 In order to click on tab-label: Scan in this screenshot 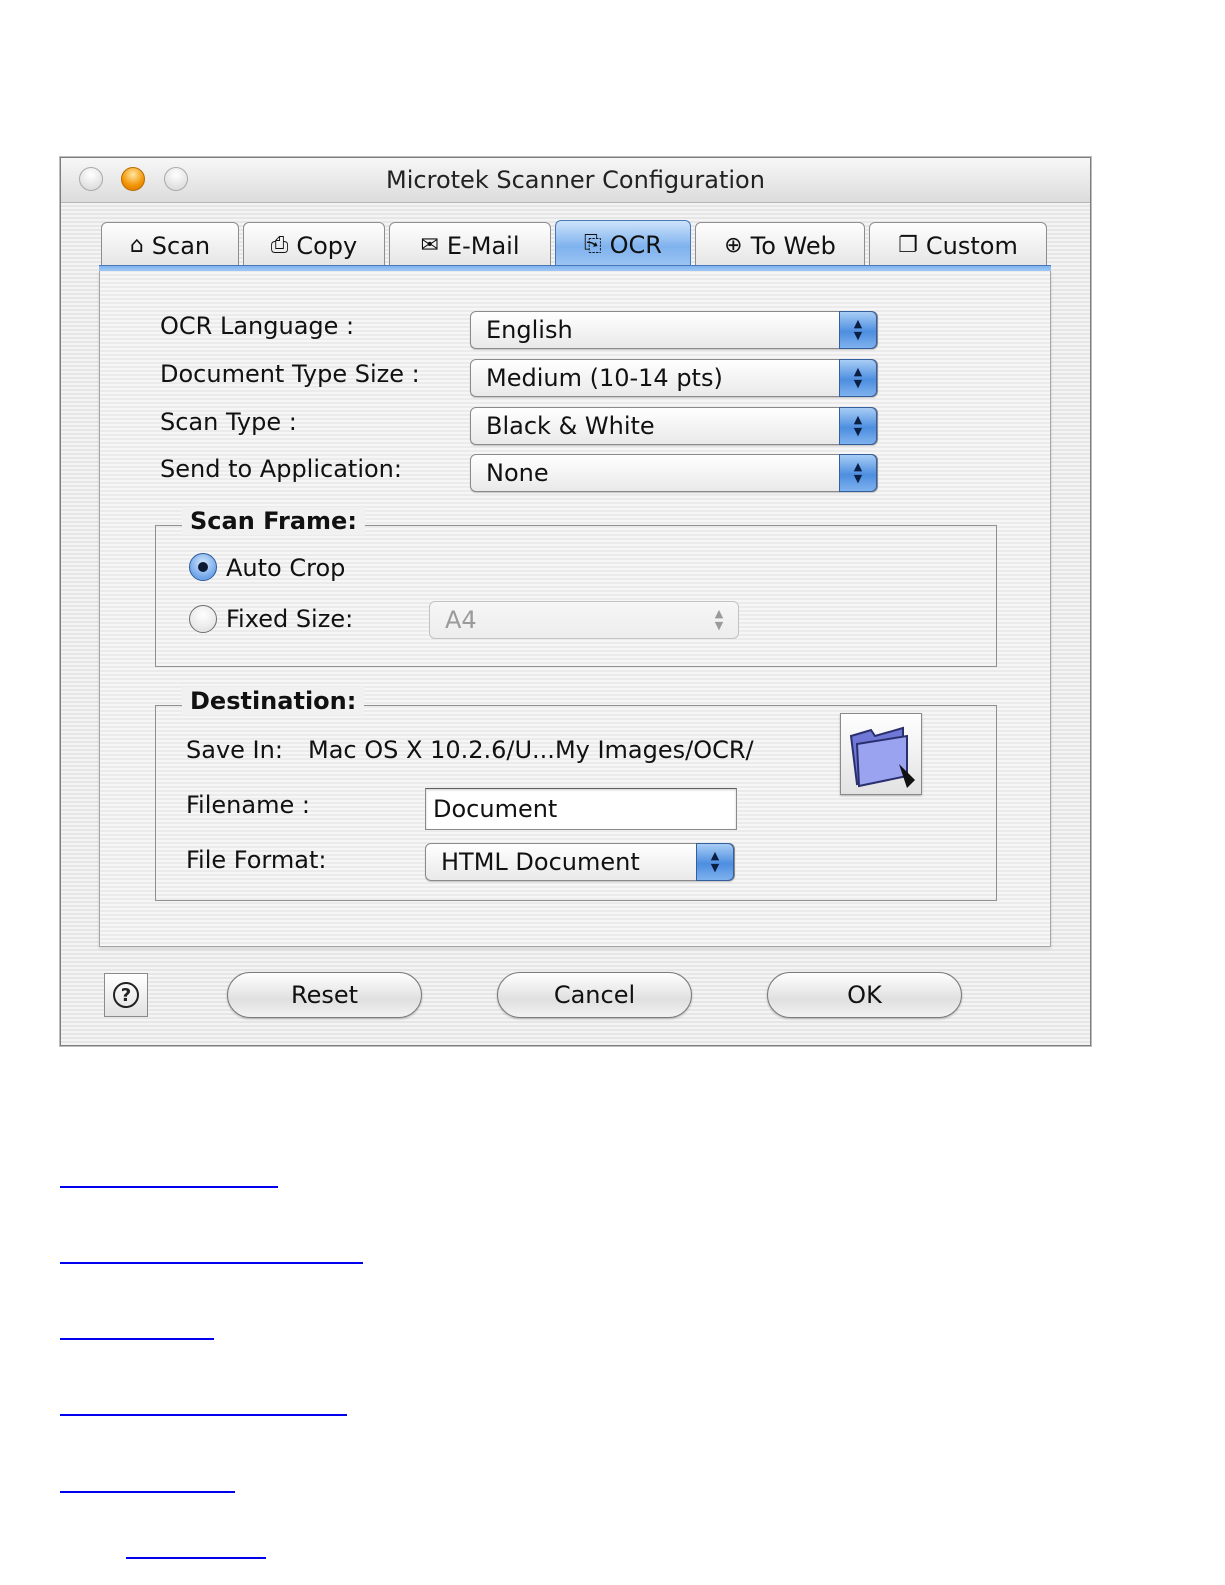, I will do `click(181, 245)`.